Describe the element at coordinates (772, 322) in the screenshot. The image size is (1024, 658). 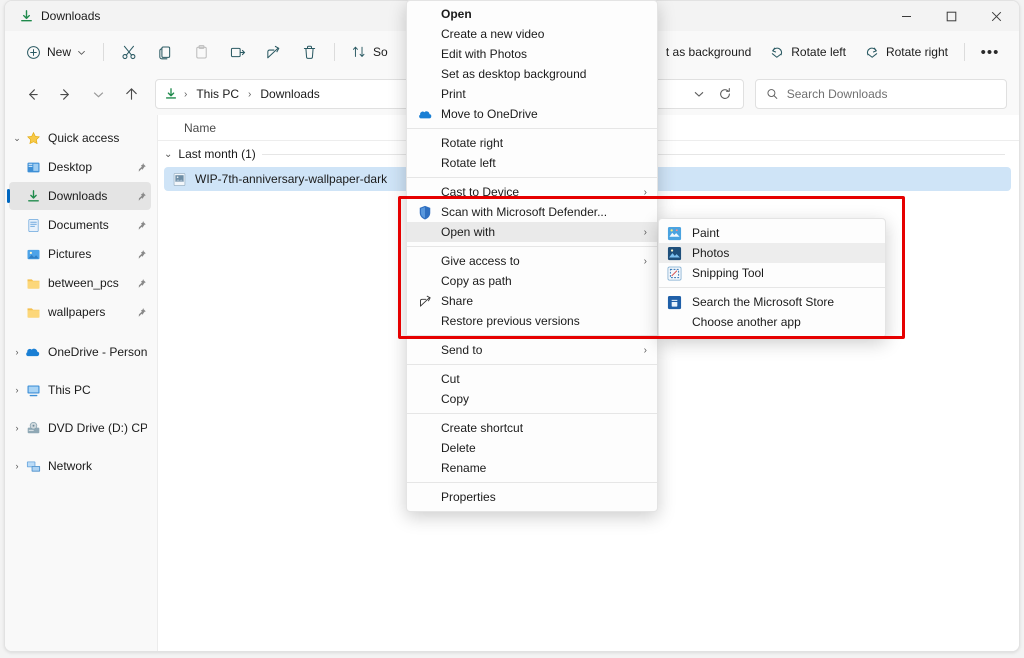
I see `submenu-item-choose-another-app: Choose another app` at that location.